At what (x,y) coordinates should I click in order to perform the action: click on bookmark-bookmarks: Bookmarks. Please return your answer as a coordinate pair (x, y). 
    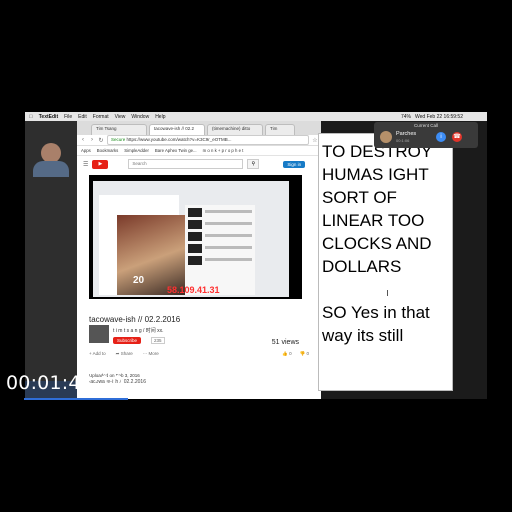
    Looking at the image, I should click on (108, 150).